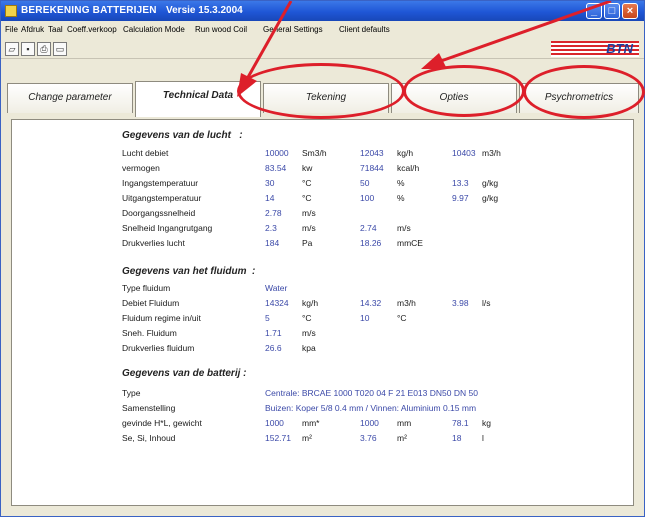 The width and height of the screenshot is (645, 517). What do you see at coordinates (141, 168) in the screenshot?
I see `row-label: vermogen` at bounding box center [141, 168].